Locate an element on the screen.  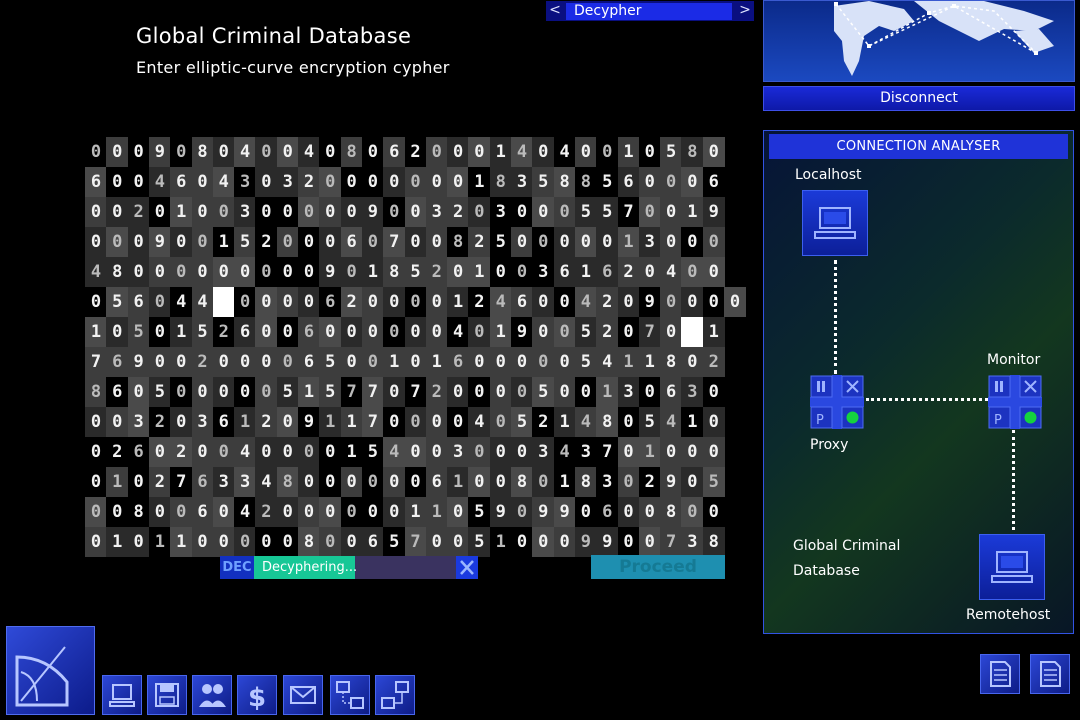
save-button is located at coordinates (167, 695).